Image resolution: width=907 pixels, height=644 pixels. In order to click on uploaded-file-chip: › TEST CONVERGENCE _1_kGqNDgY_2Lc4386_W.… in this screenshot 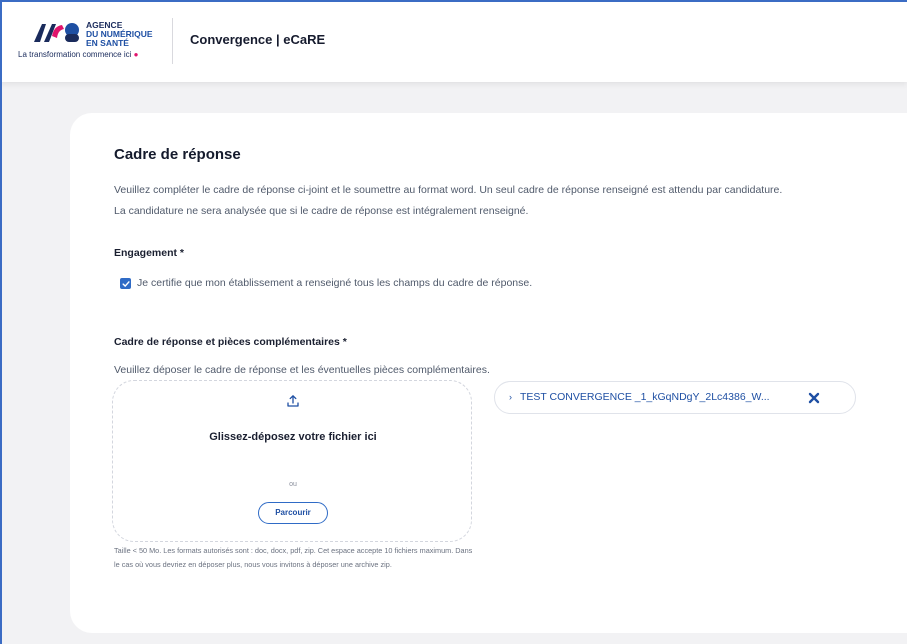, I will do `click(675, 397)`.